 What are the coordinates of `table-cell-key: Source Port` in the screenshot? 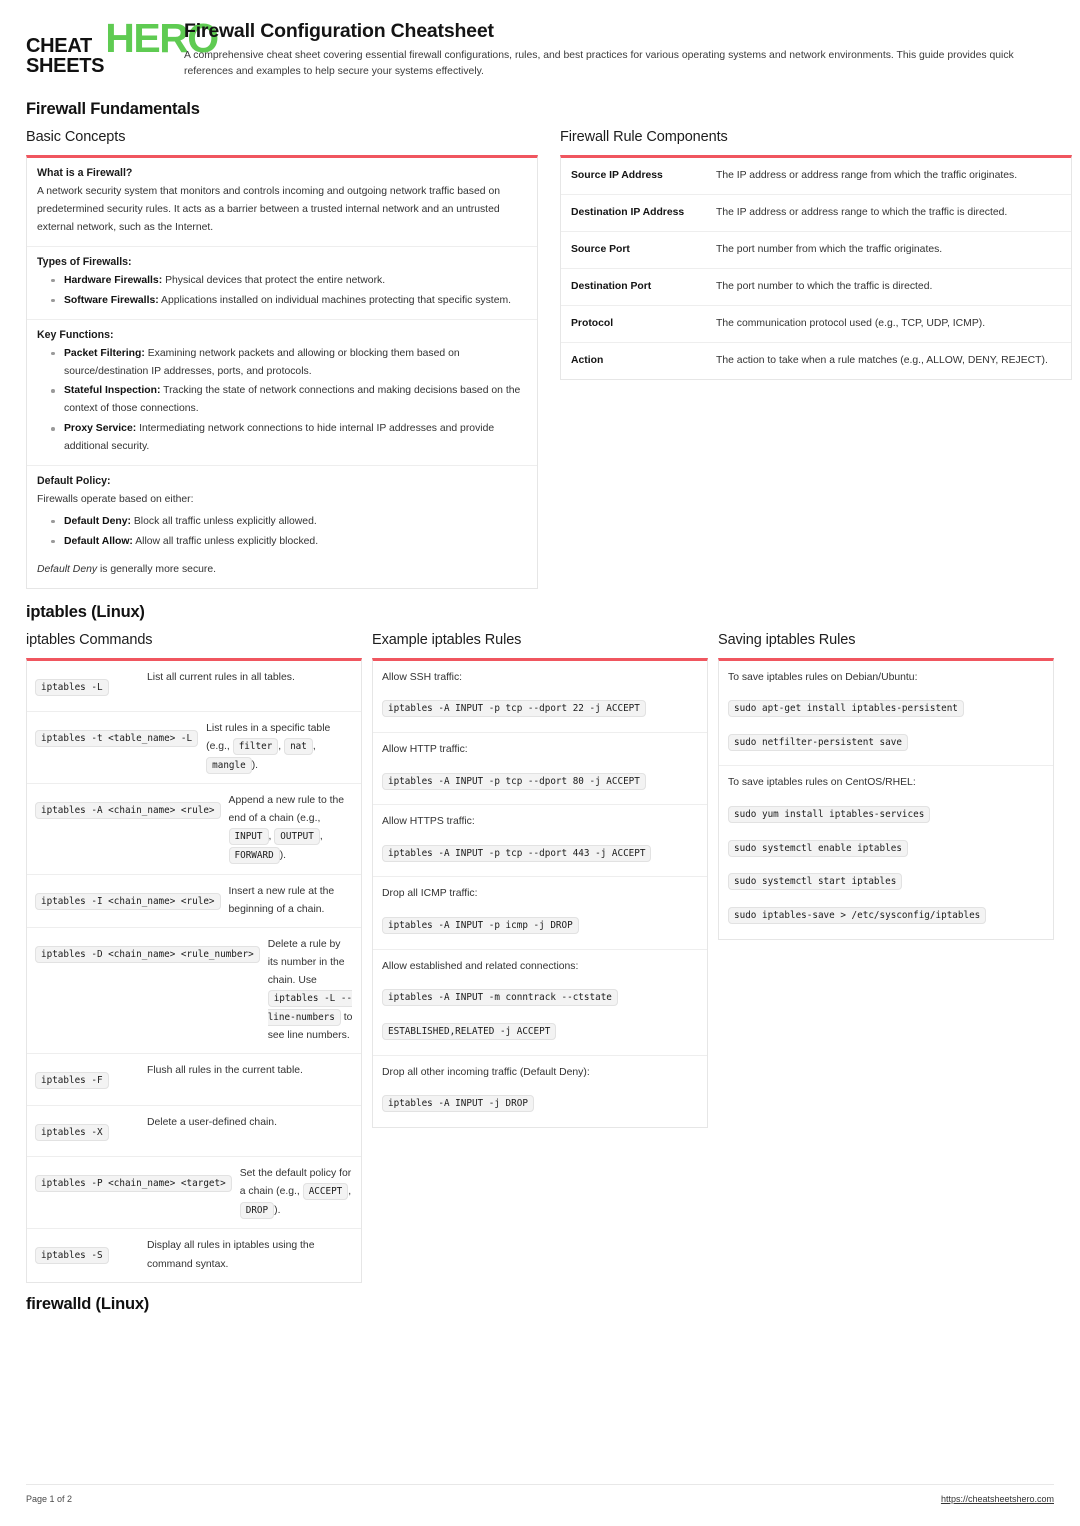 It's located at (600, 250).